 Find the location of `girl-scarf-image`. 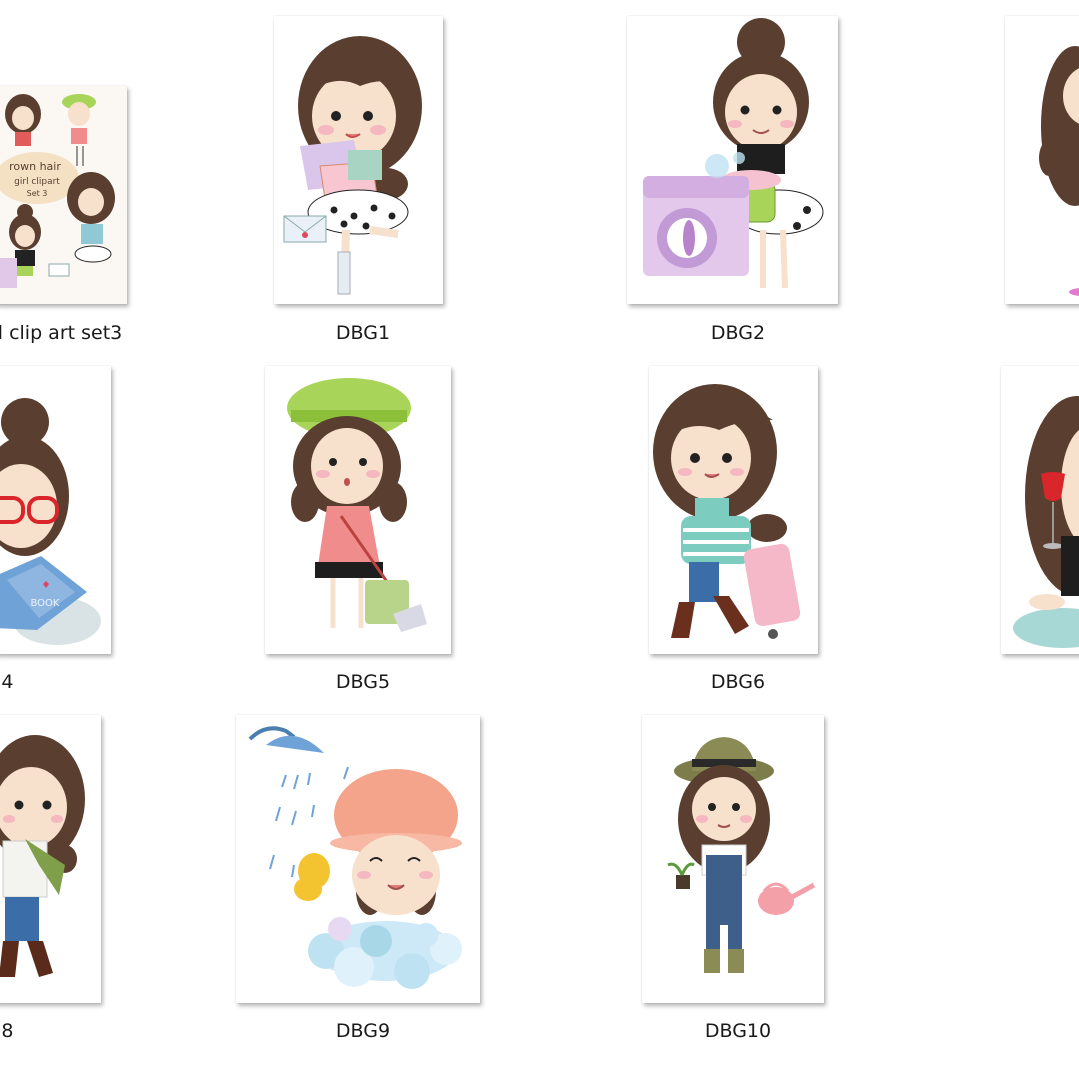

girl-scarf-image is located at coordinates (42, 856).